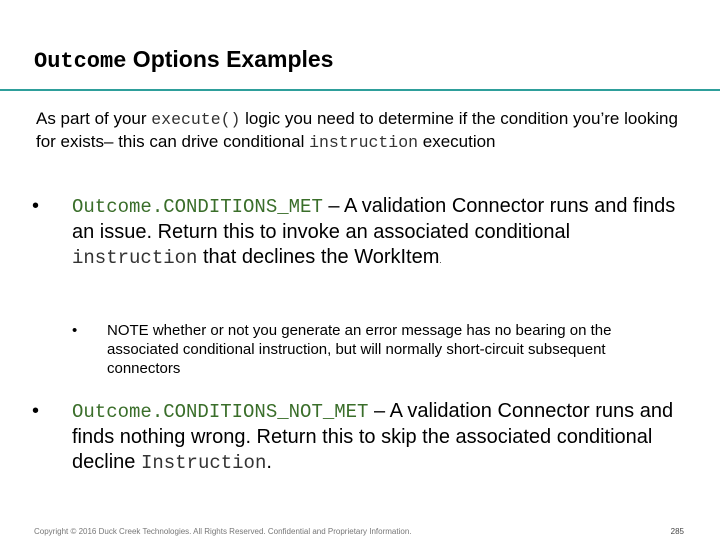 The width and height of the screenshot is (720, 540). I want to click on title-code: Outcome, so click(80, 61).